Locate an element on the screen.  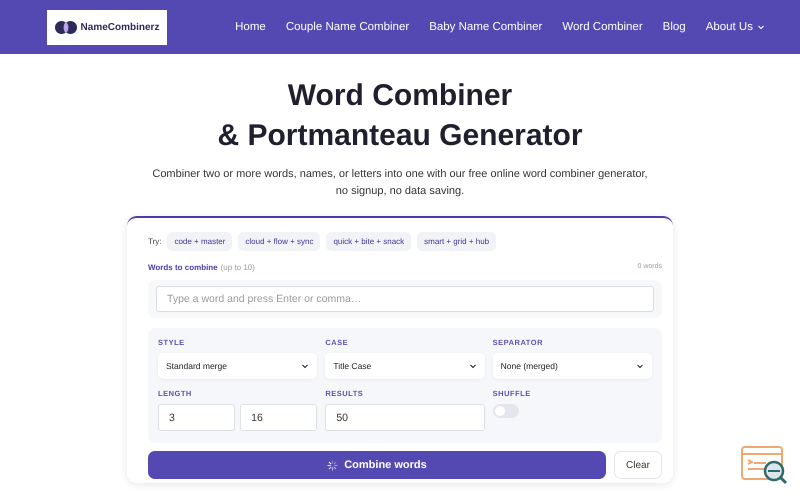
page-title: & Portmanteau Generator is located at coordinates (400, 136).